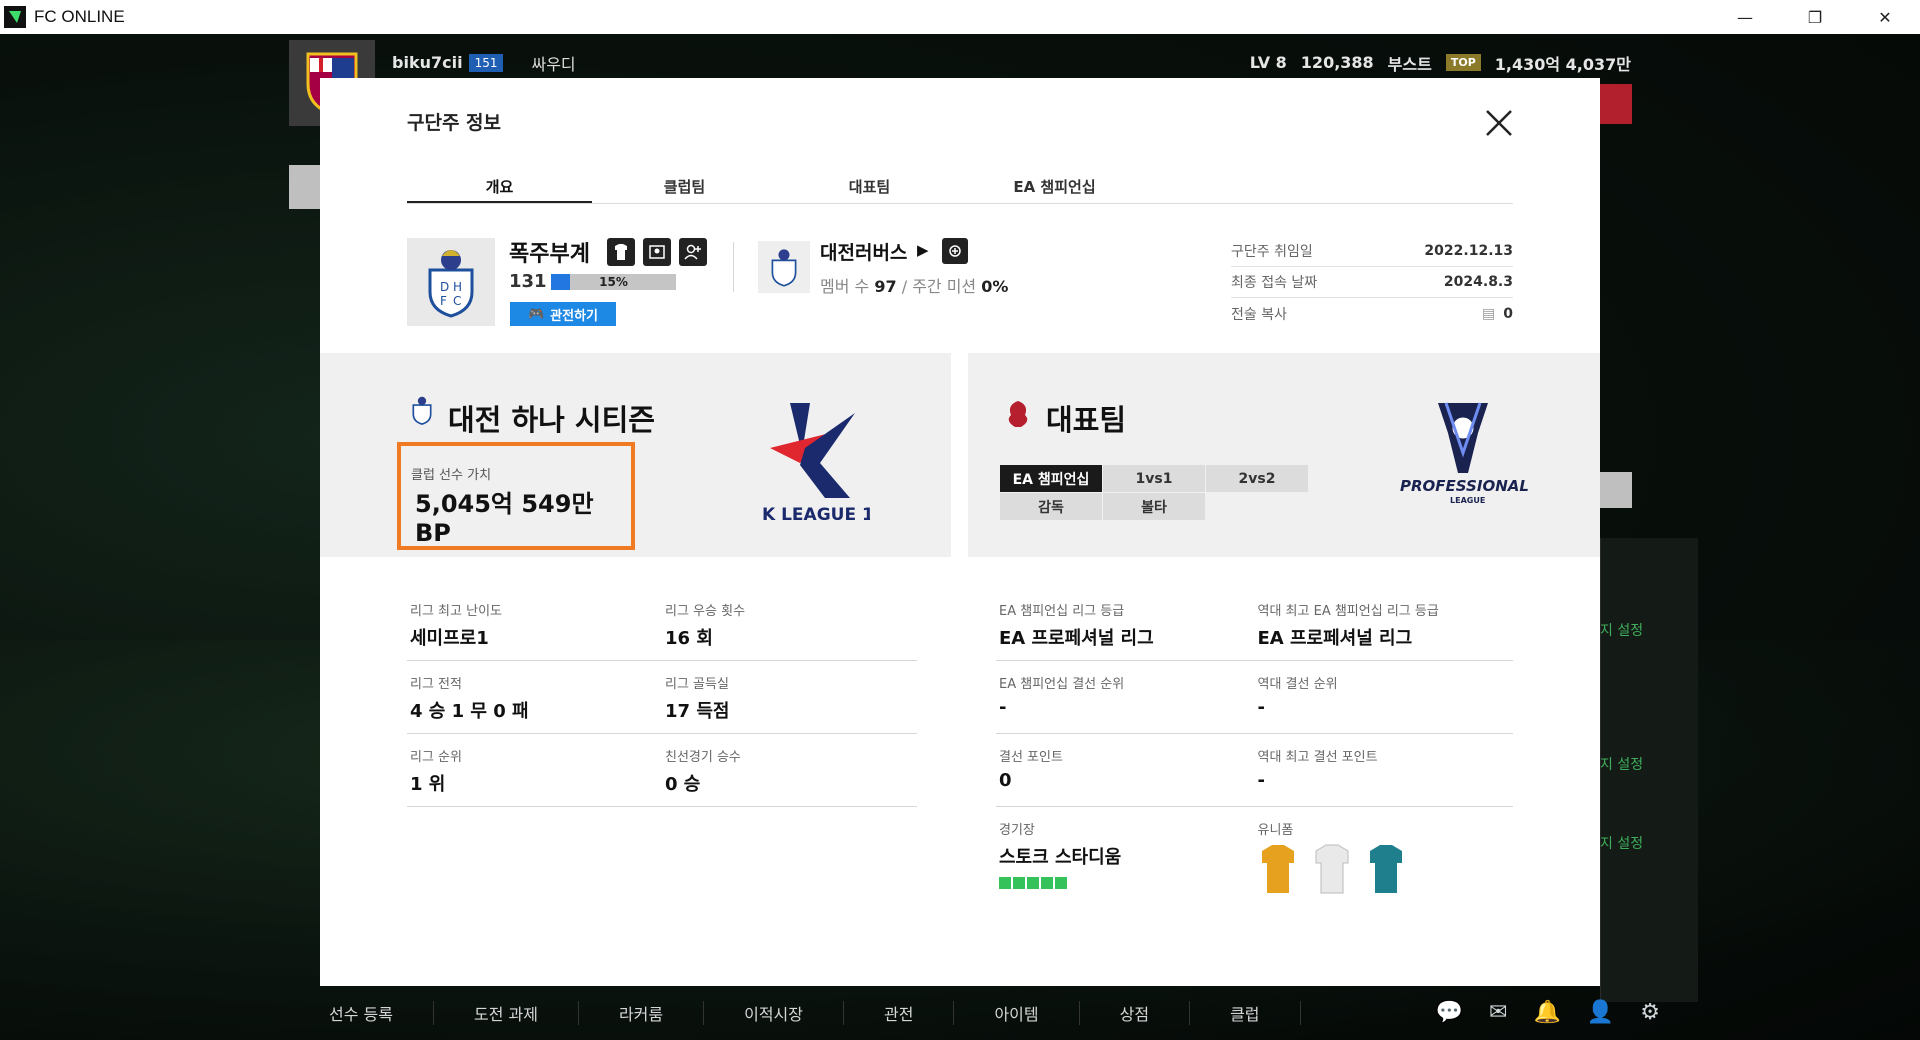 This screenshot has height=1040, width=1920. I want to click on tab-overview: 개요, so click(499, 189).